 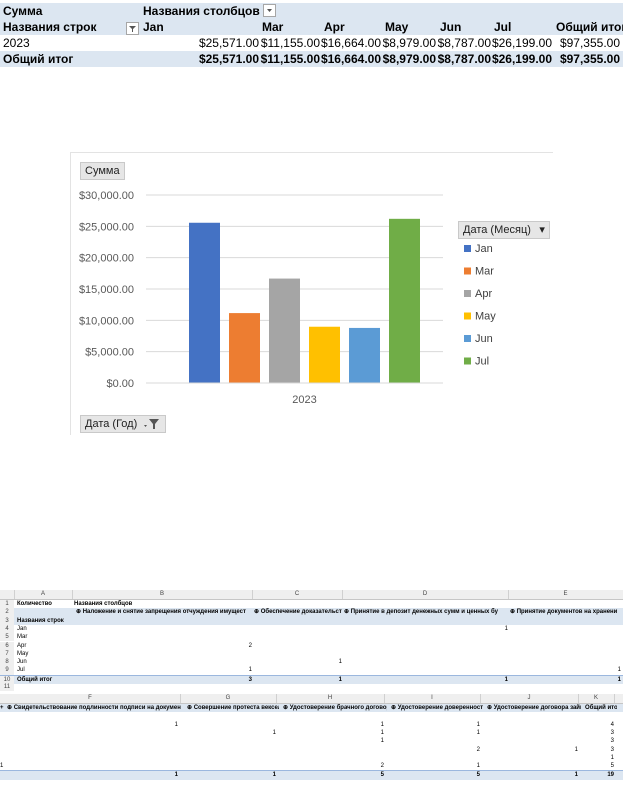 What do you see at coordinates (437, 708) in the screenshot?
I see `pivot-col-header: ⊕ Удостоверение доверенност` at bounding box center [437, 708].